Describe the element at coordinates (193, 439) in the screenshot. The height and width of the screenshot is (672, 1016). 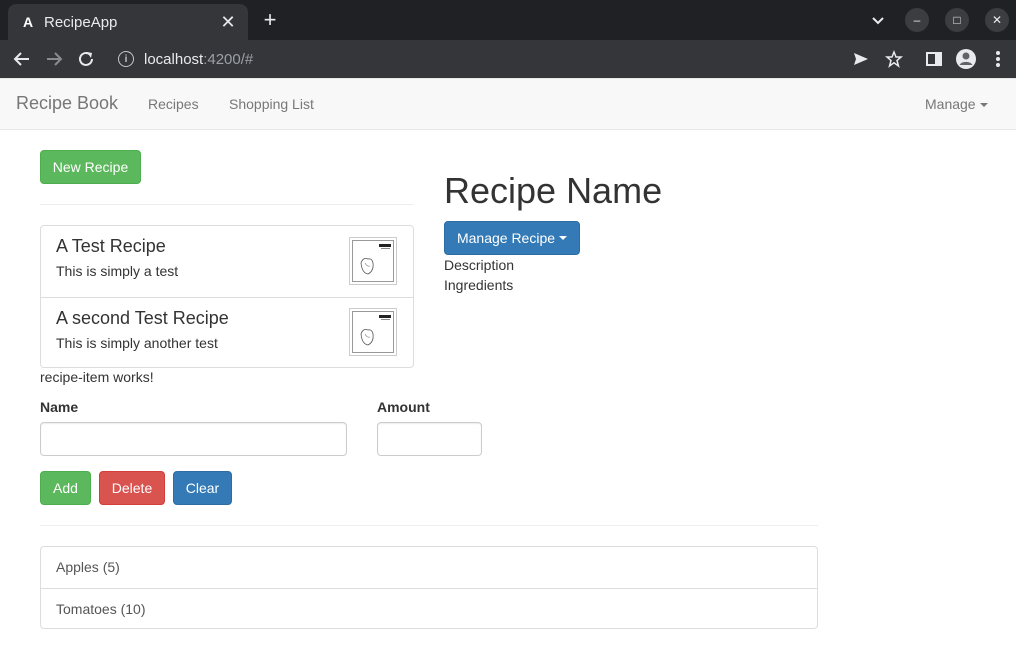
I see `name-input` at that location.